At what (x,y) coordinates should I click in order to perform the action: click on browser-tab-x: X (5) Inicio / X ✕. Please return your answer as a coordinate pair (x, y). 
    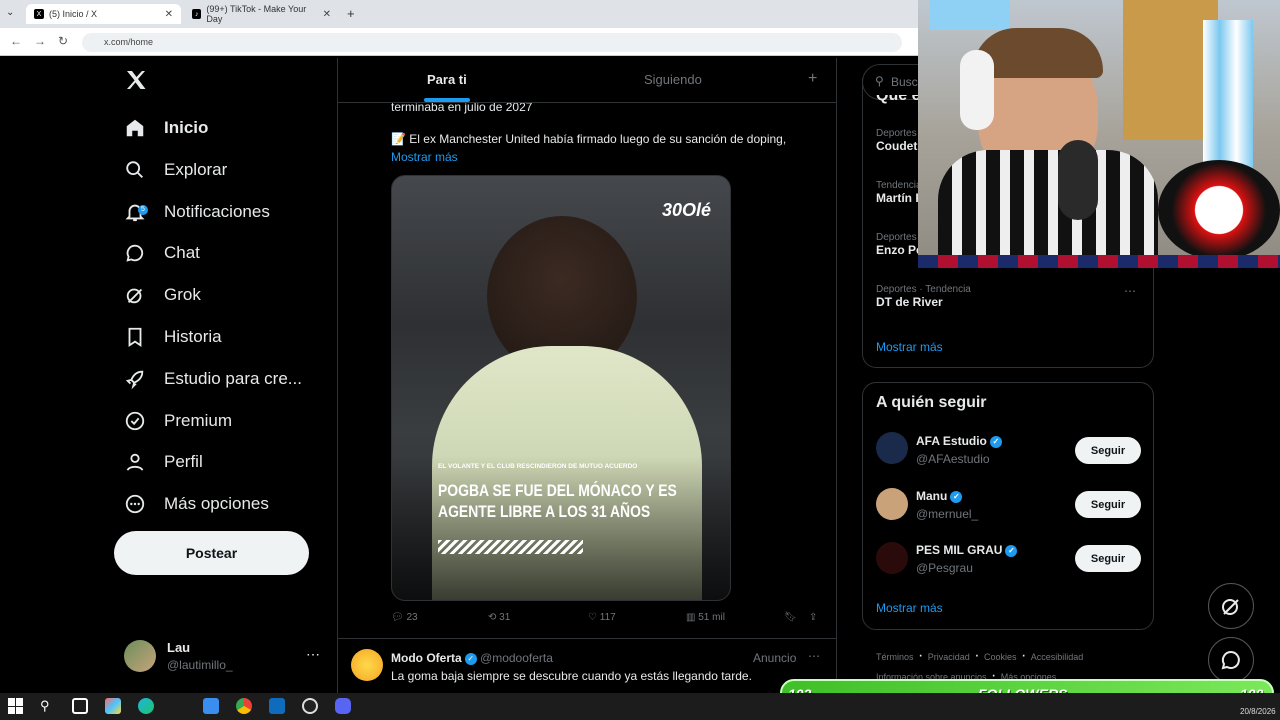
    Looking at the image, I should click on (103, 14).